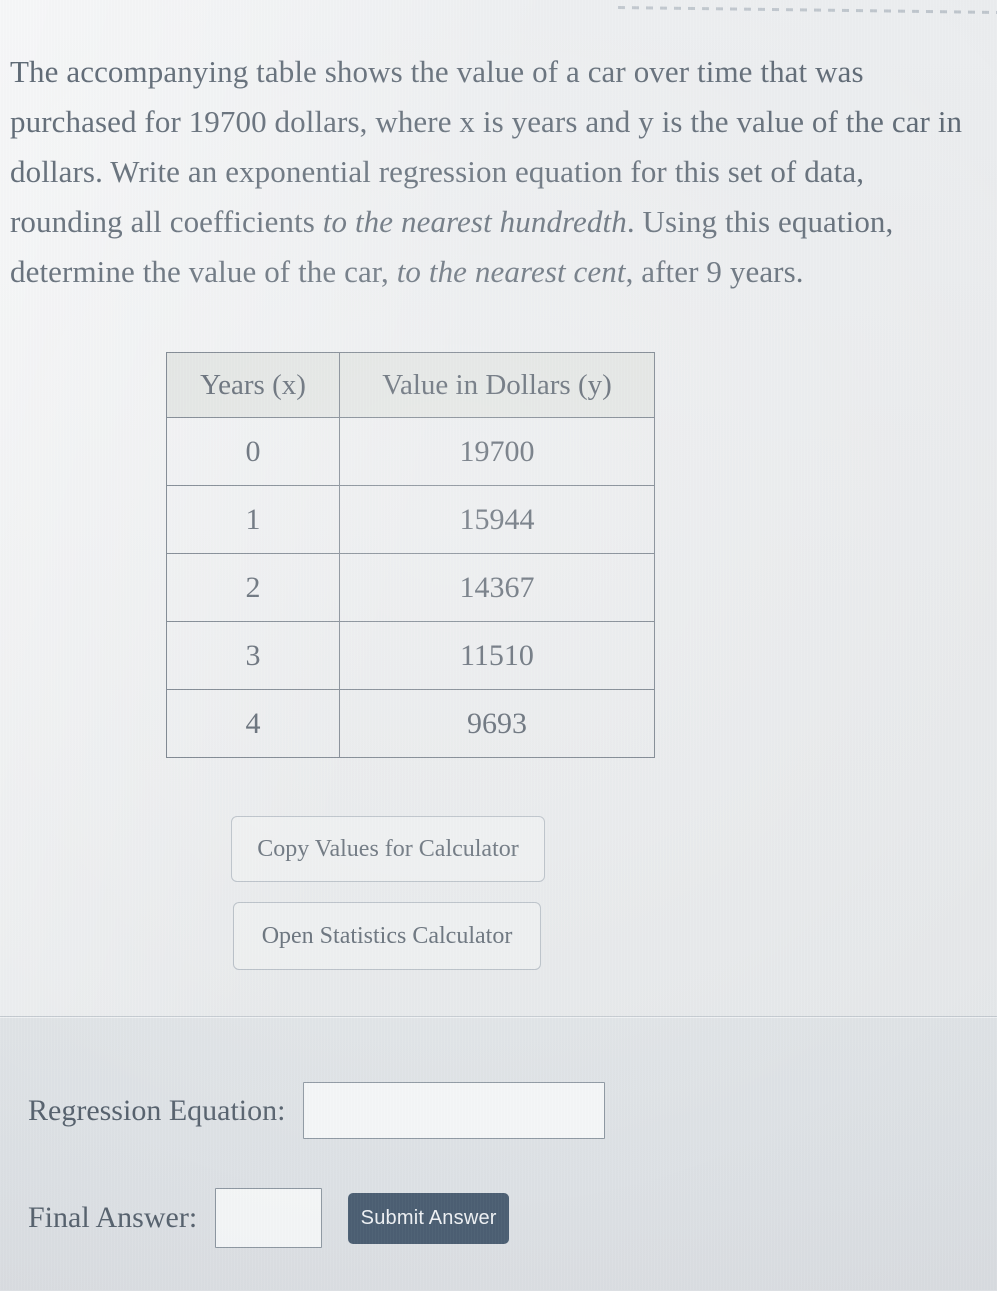 Image resolution: width=997 pixels, height=1291 pixels. Describe the element at coordinates (497, 519) in the screenshot. I see `cell-value: 15944` at that location.